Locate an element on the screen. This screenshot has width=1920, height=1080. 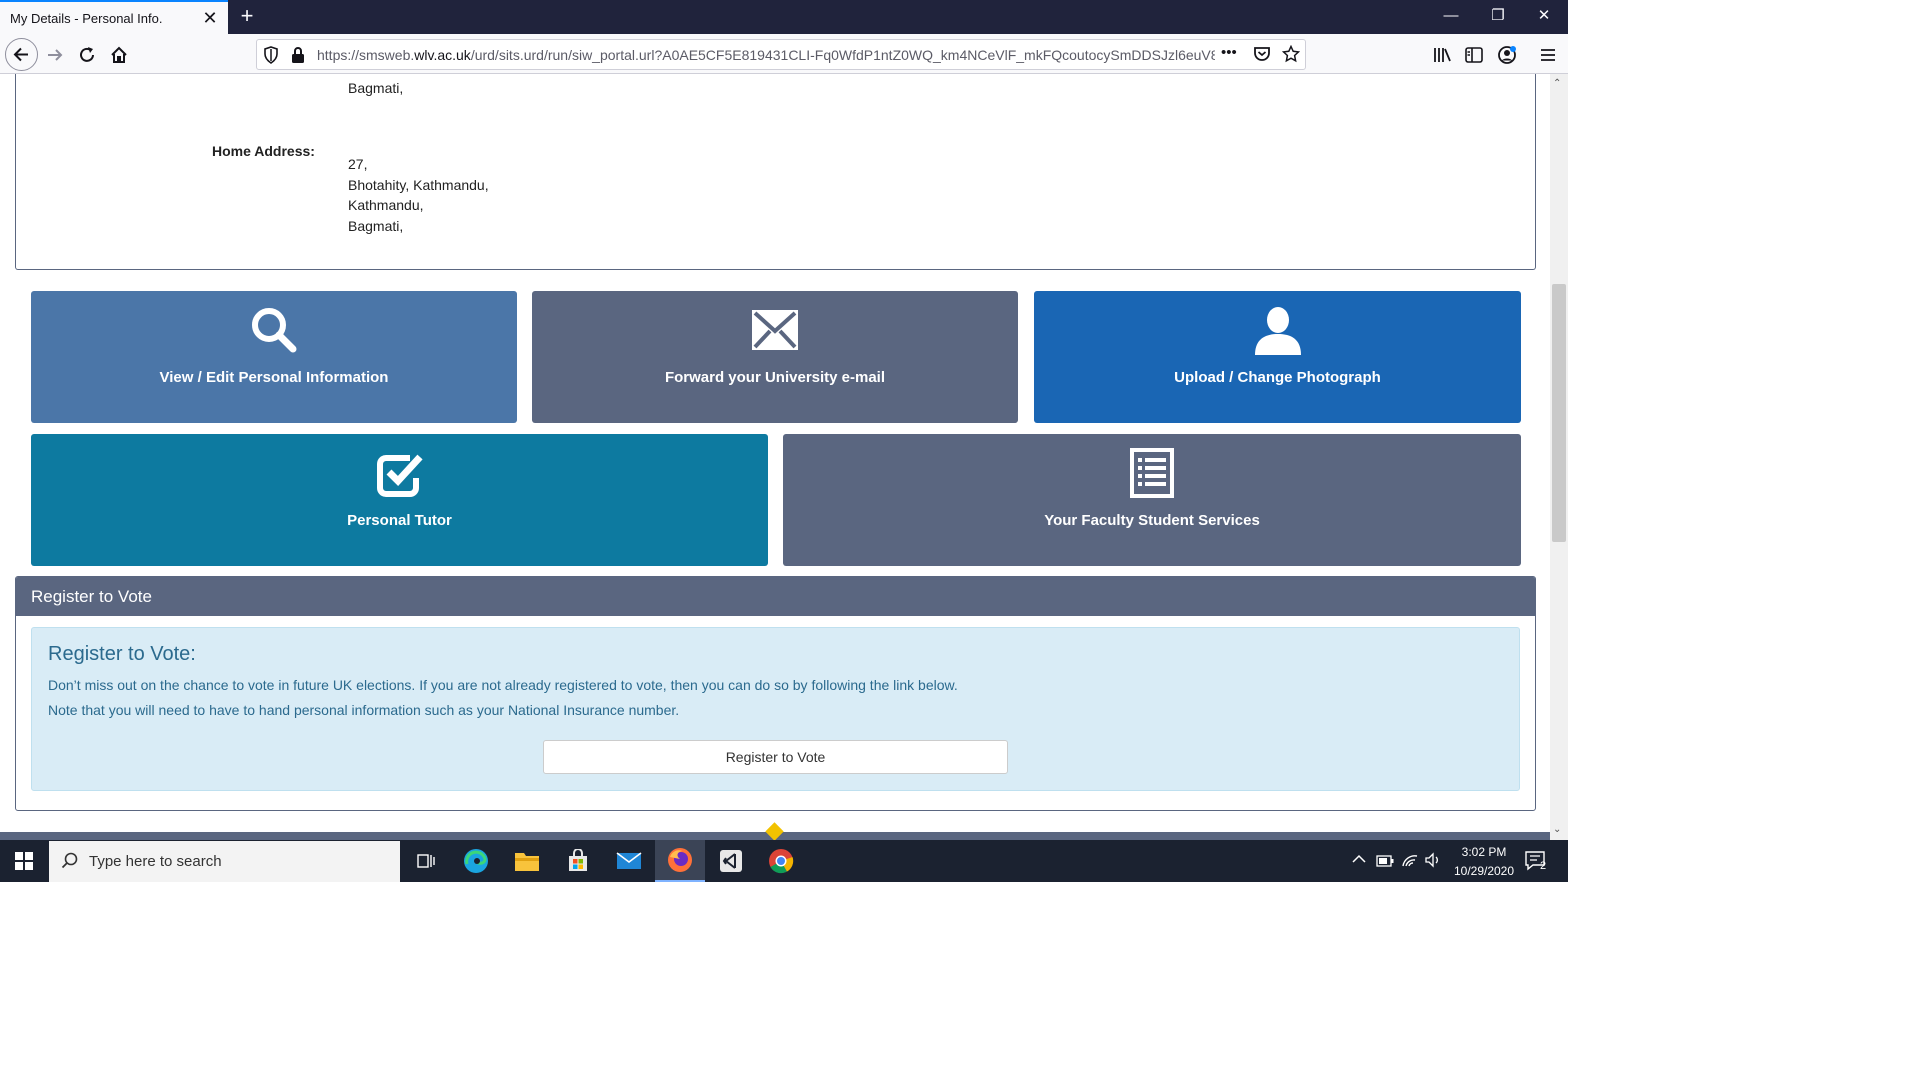
faculty-student-services-tile: Your Faculty Student Services is located at coordinates (1152, 500).